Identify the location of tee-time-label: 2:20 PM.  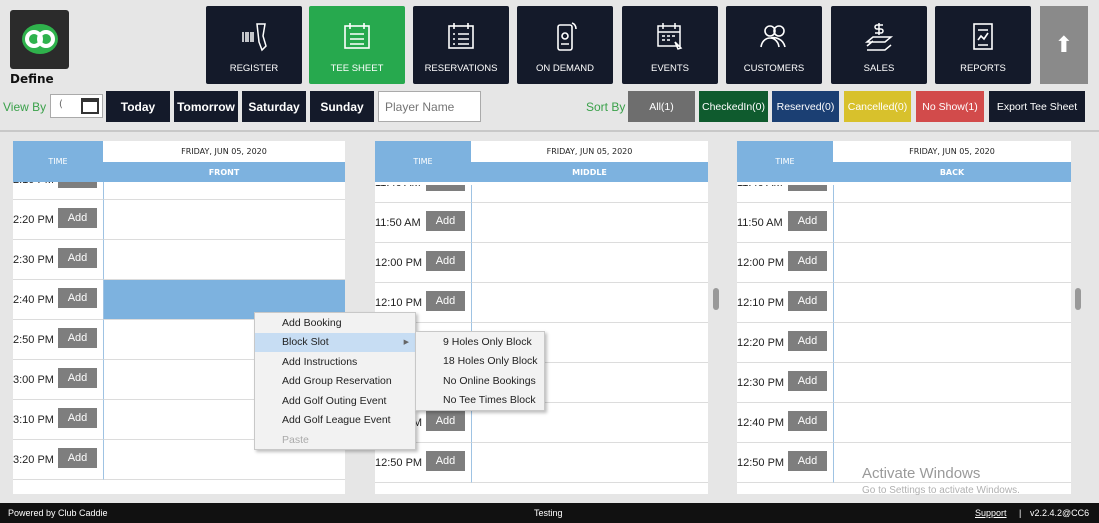
(33, 220).